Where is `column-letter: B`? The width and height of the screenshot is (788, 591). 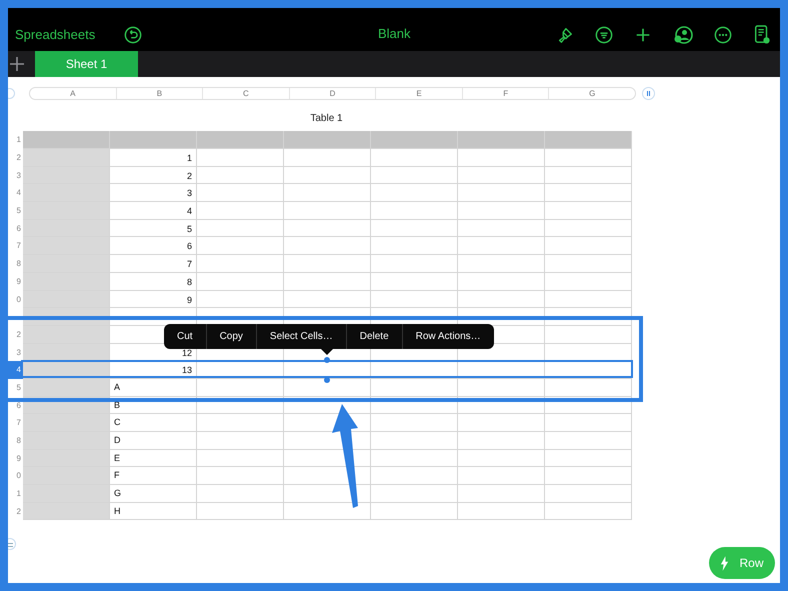 column-letter: B is located at coordinates (159, 93).